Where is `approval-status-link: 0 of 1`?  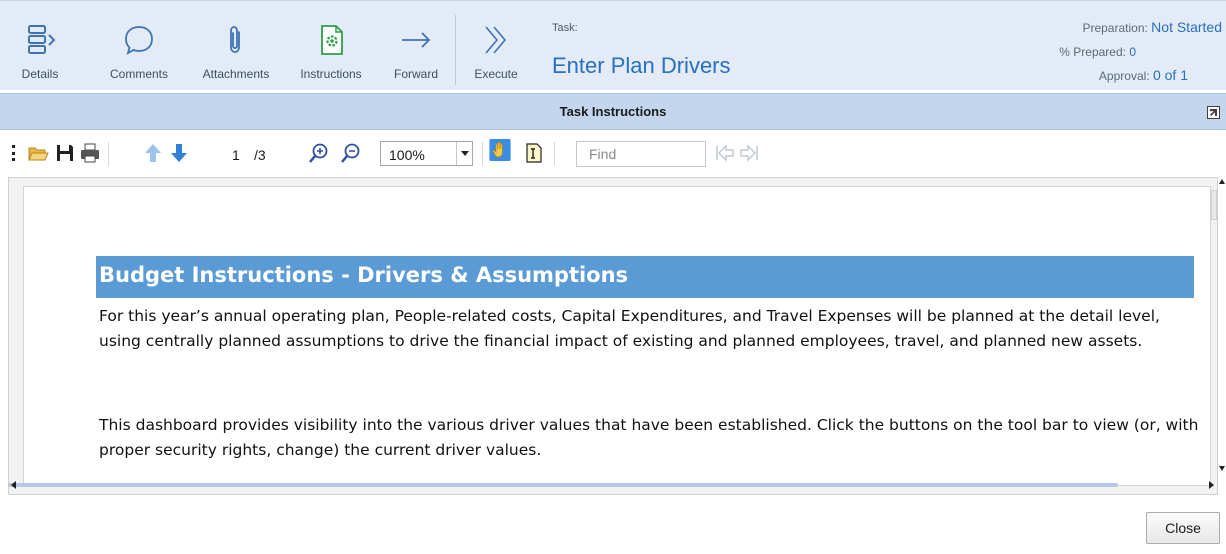
approval-status-link: 0 of 1 is located at coordinates (1170, 75).